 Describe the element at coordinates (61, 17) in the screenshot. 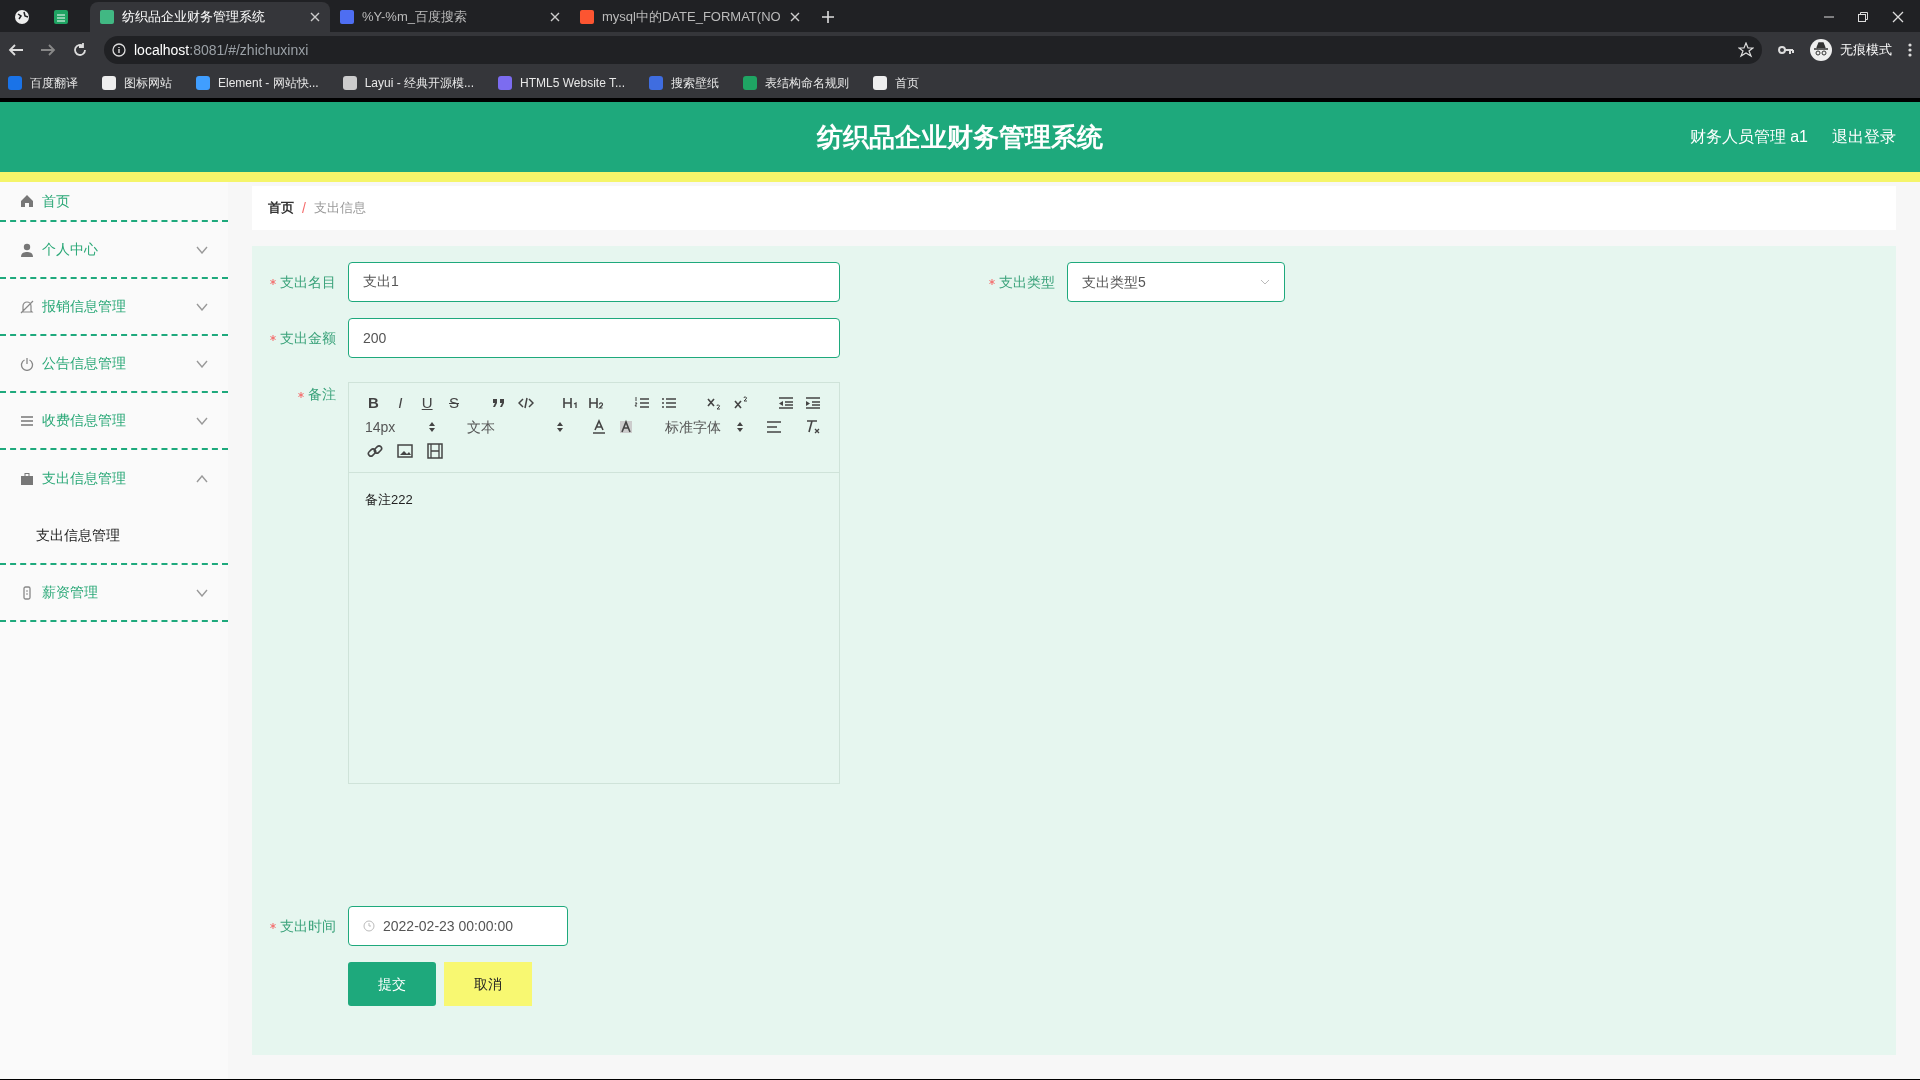

I see `sheet-icon` at that location.